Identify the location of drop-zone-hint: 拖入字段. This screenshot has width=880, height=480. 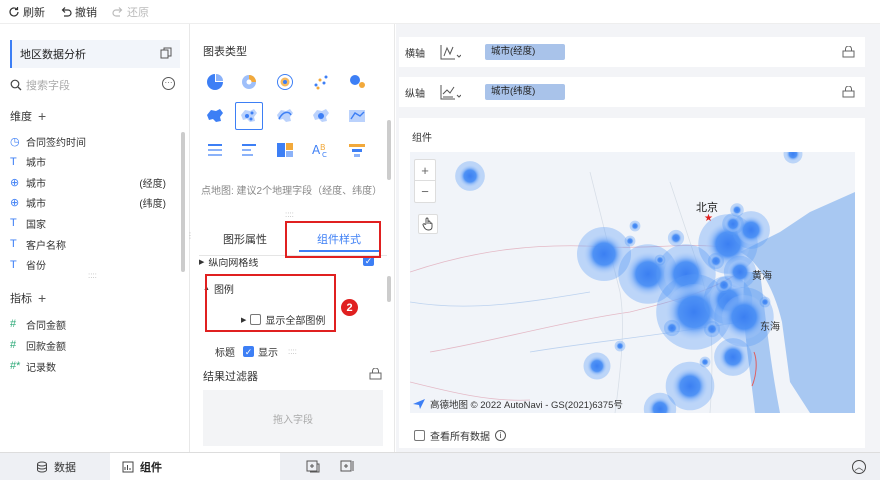
(293, 420).